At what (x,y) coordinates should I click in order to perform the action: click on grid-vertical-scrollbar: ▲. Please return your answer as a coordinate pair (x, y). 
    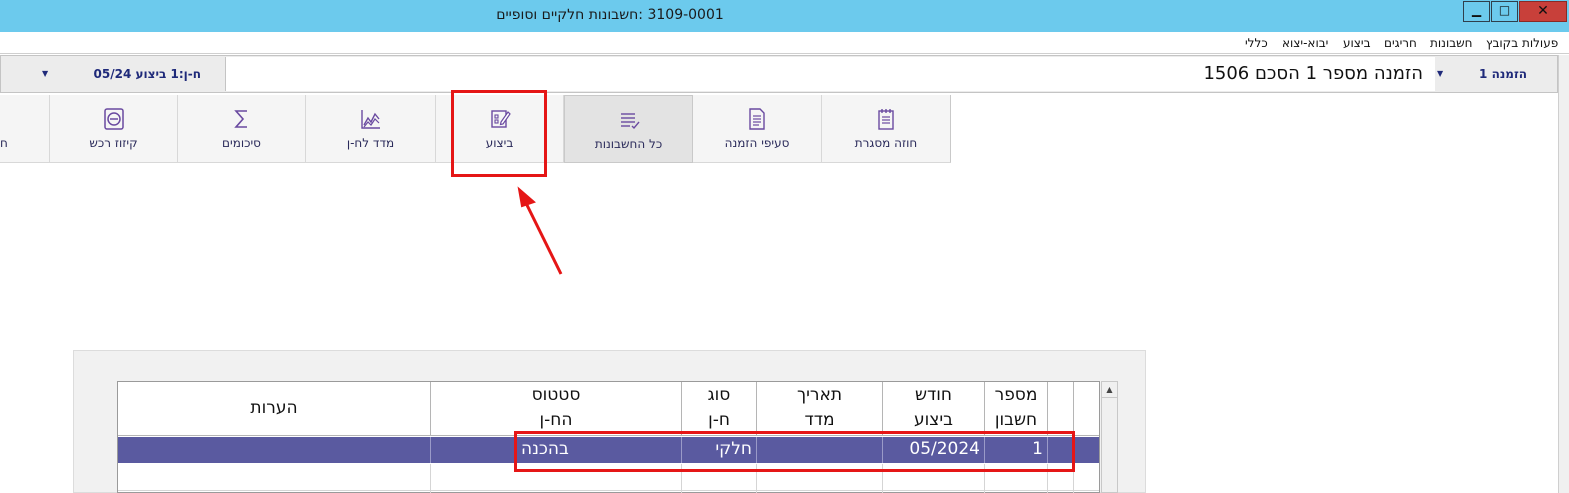
    Looking at the image, I should click on (1109, 437).